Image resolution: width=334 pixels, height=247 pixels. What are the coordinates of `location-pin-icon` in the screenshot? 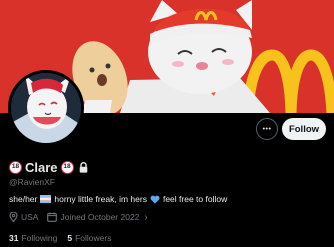 It's located at (13, 217).